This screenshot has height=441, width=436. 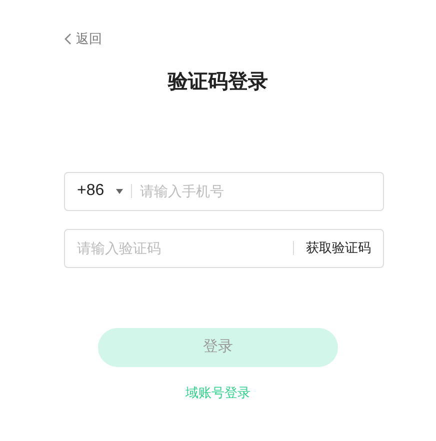 I want to click on country-code: +86, so click(x=90, y=191).